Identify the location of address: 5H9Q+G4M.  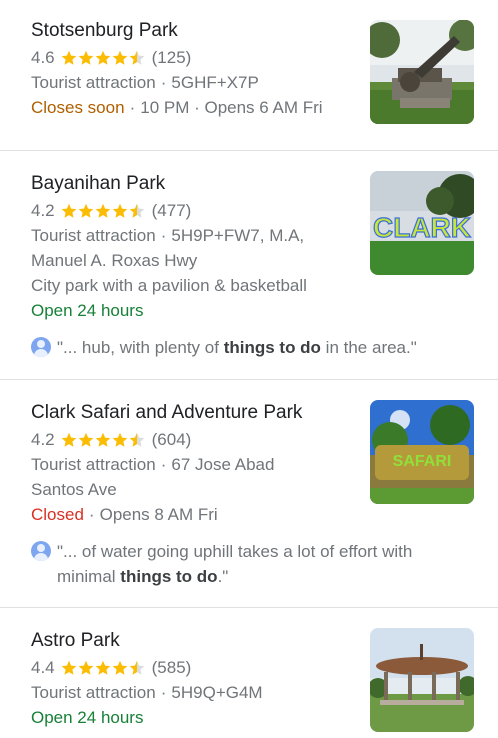
(217, 692).